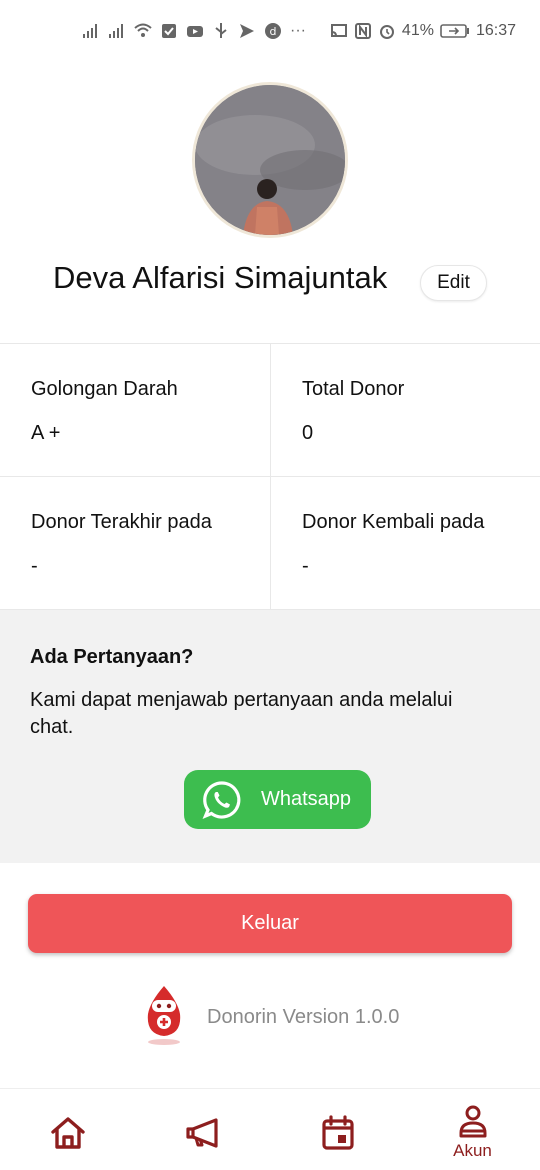 This screenshot has height=1170, width=540. I want to click on alarm-icon, so click(386, 32).